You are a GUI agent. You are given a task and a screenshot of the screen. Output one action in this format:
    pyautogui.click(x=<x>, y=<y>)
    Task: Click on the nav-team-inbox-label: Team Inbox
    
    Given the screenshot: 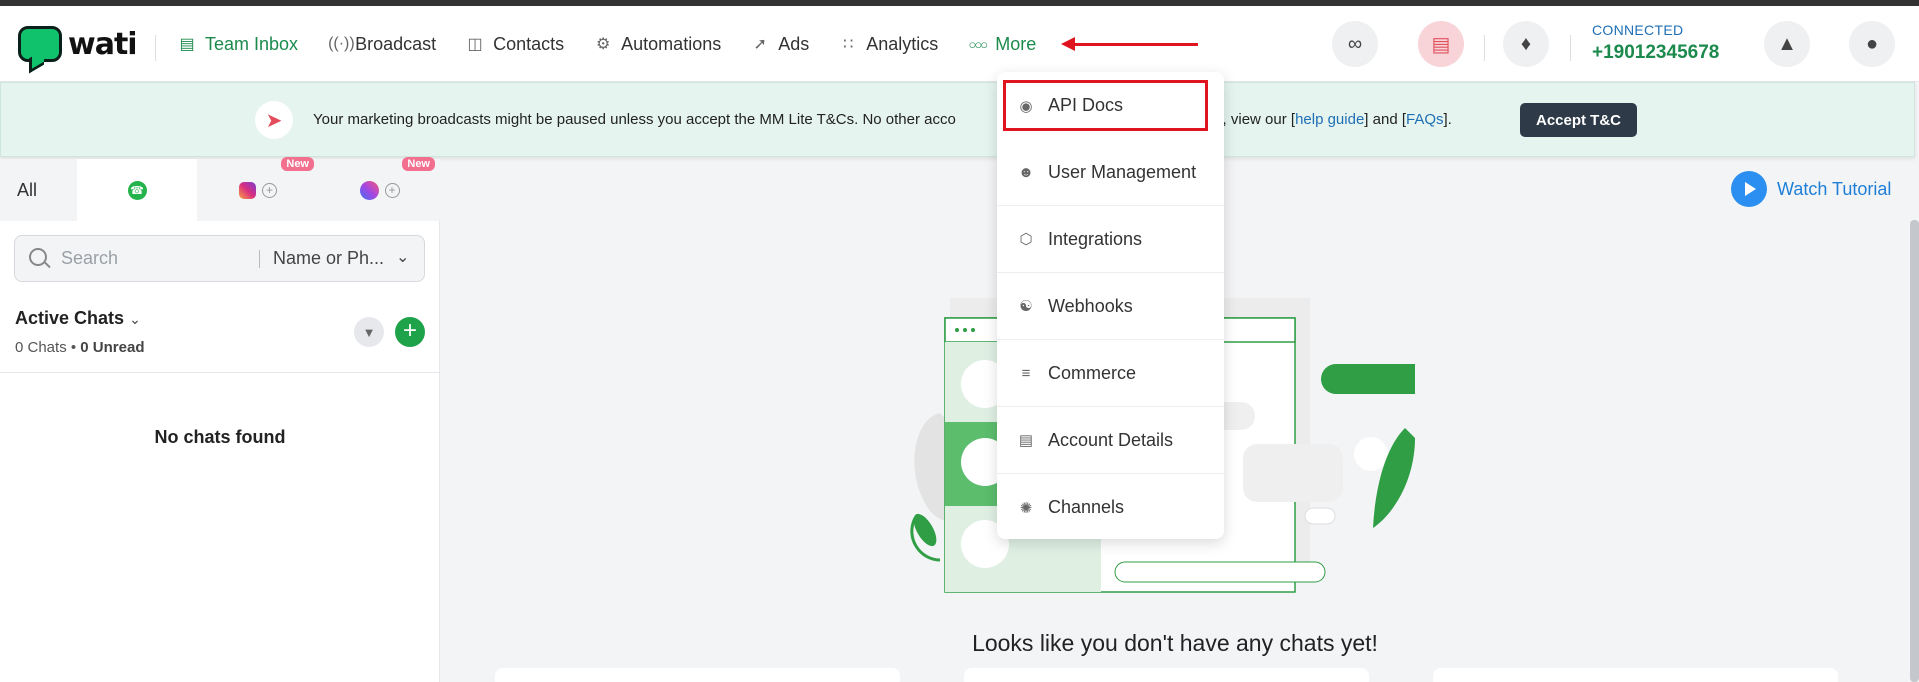 What is the action you would take?
    pyautogui.click(x=252, y=43)
    